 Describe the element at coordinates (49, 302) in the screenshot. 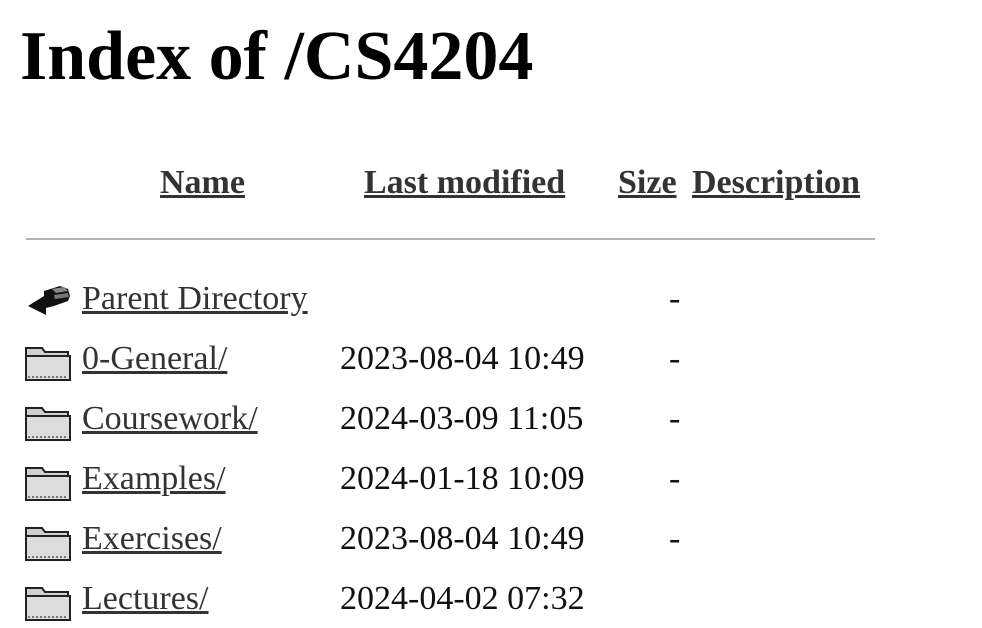

I see `back-arrow-icon` at that location.